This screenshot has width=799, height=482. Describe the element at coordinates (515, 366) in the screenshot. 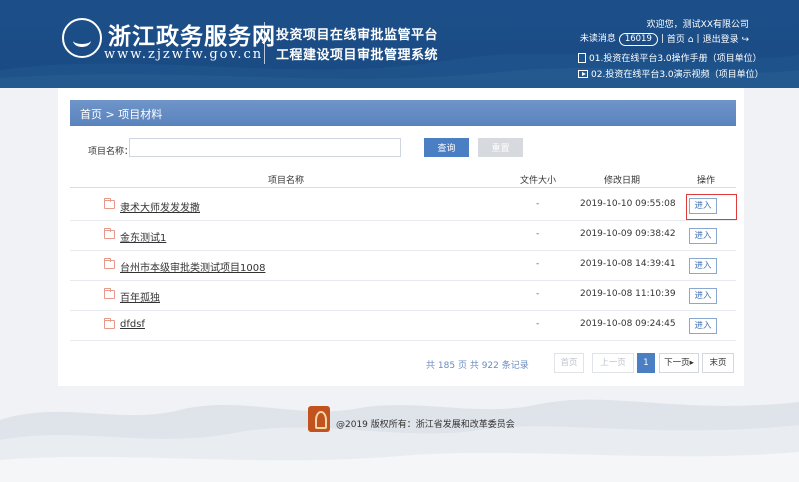

I see `records-label: 条记录` at that location.